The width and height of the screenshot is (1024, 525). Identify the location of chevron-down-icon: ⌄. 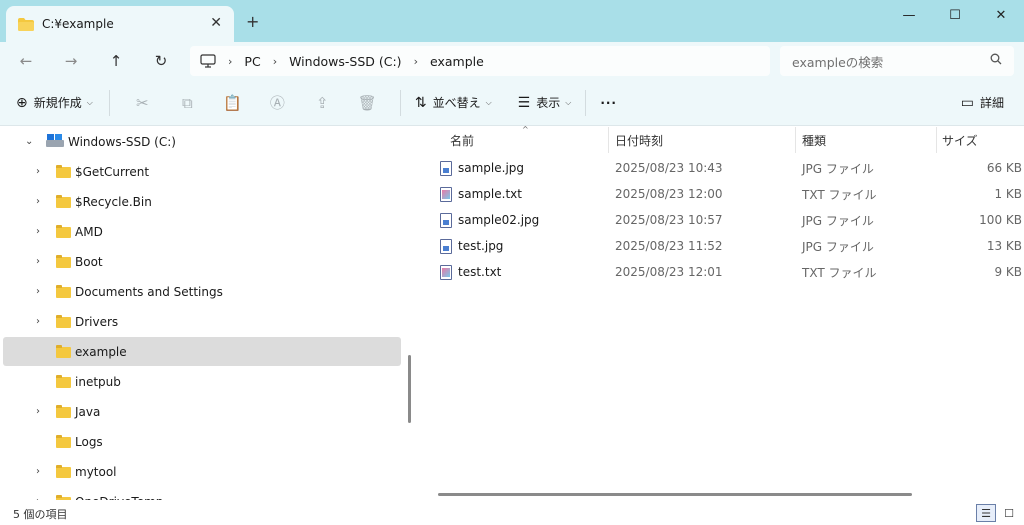
(29, 141).